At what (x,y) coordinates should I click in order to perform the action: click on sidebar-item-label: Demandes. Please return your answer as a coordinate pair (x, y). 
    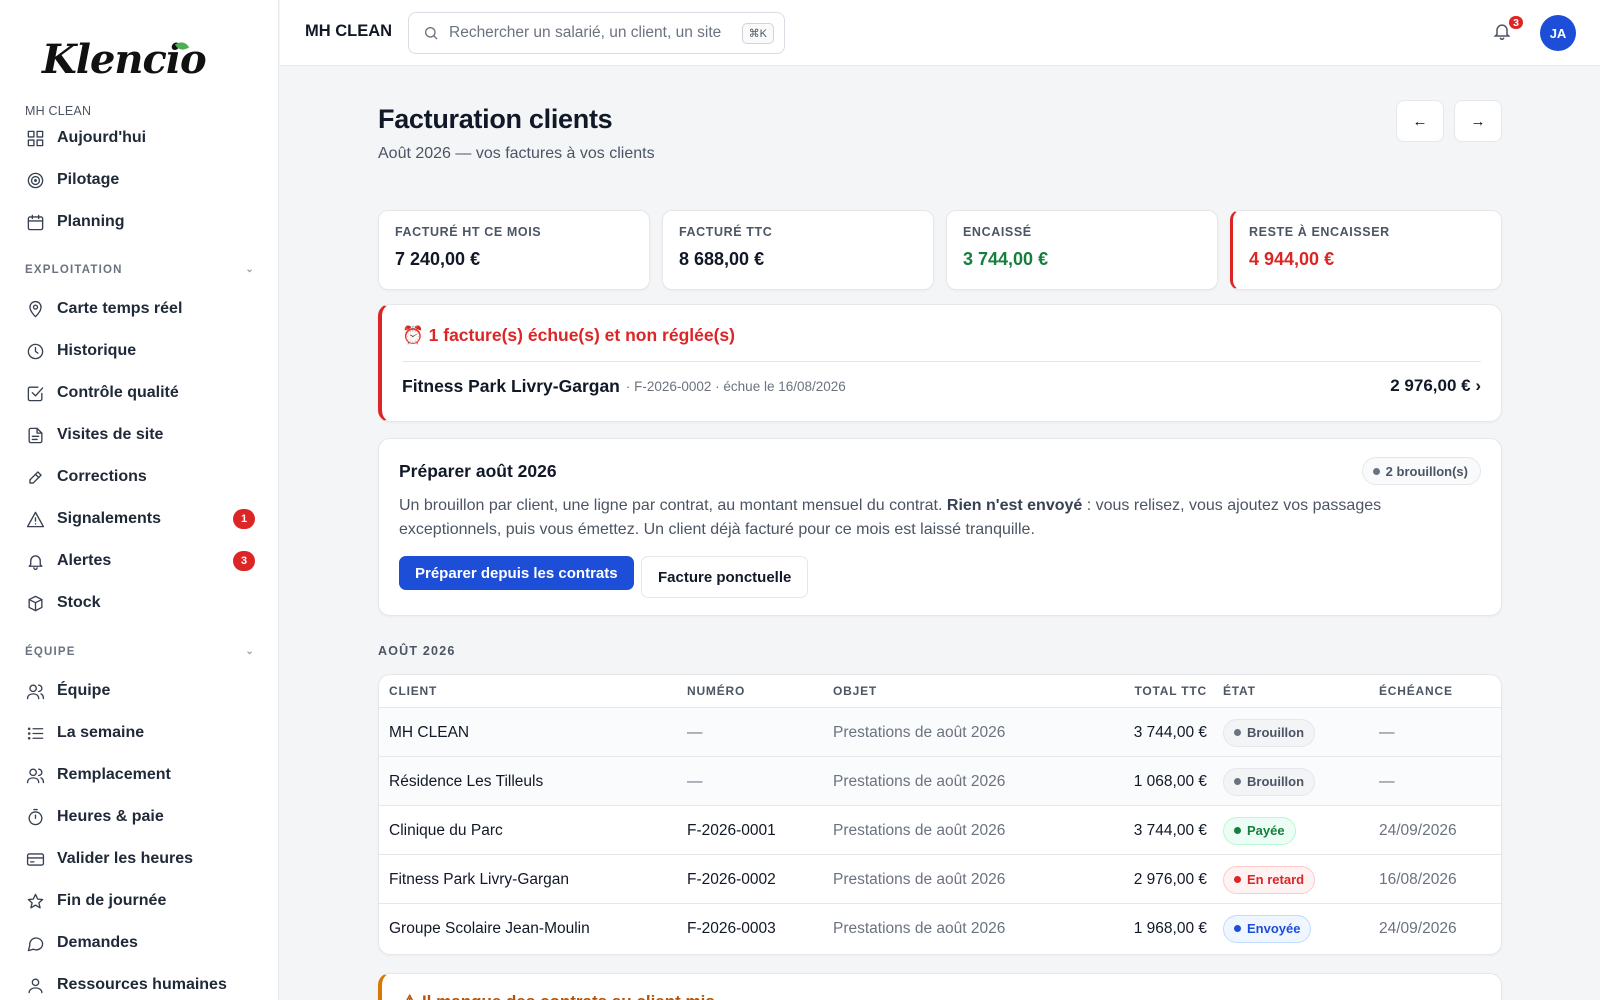
    Looking at the image, I should click on (97, 942).